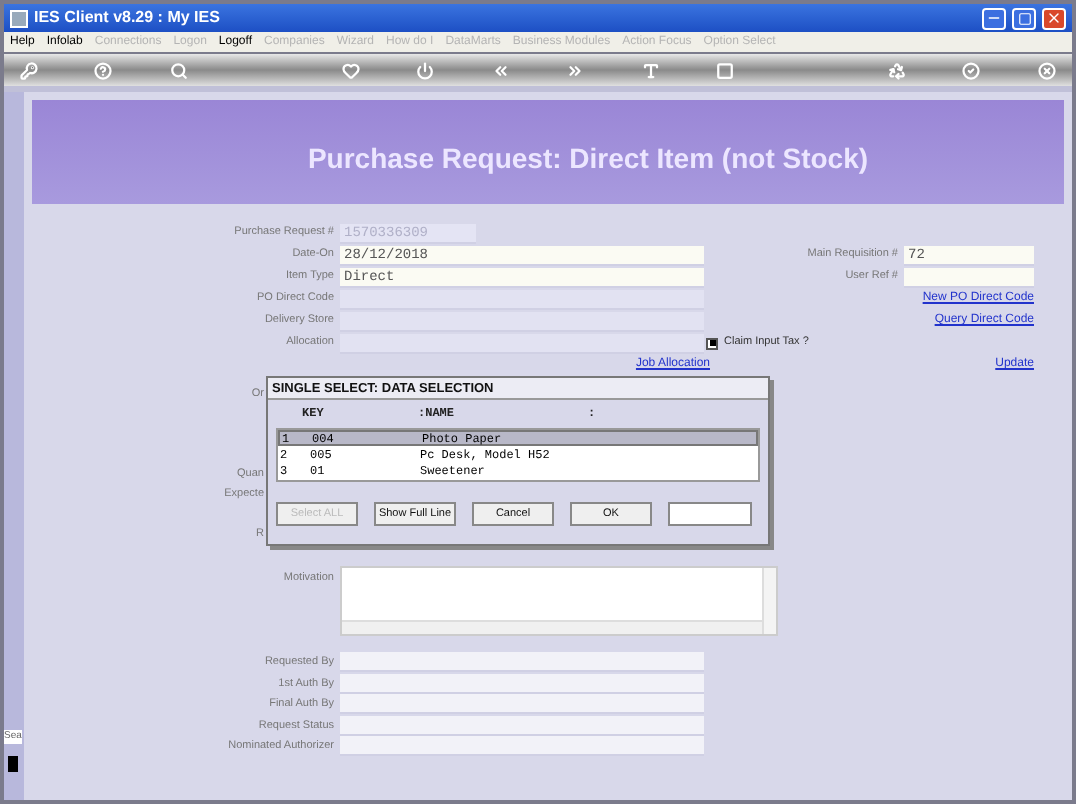  What do you see at coordinates (650, 70) in the screenshot?
I see `text-icon` at bounding box center [650, 70].